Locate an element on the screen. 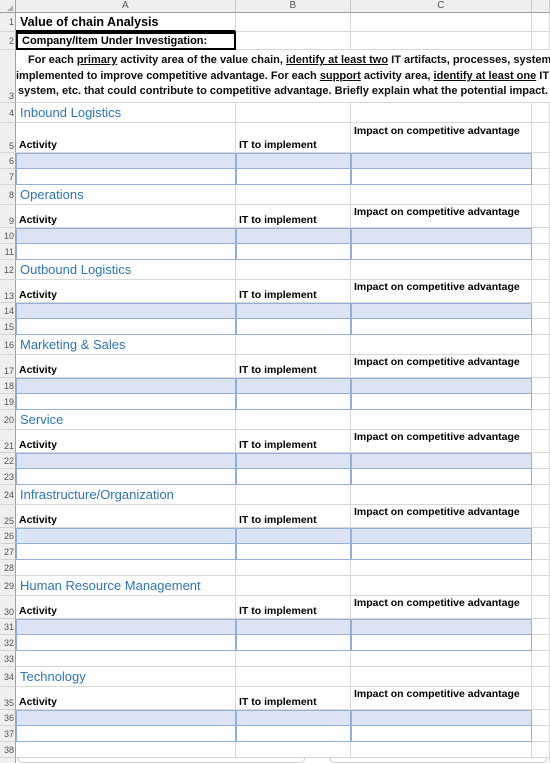 This screenshot has width=550, height=763. label-it-to-implement-infrastructure-organization: IT to implement is located at coordinates (293, 516).